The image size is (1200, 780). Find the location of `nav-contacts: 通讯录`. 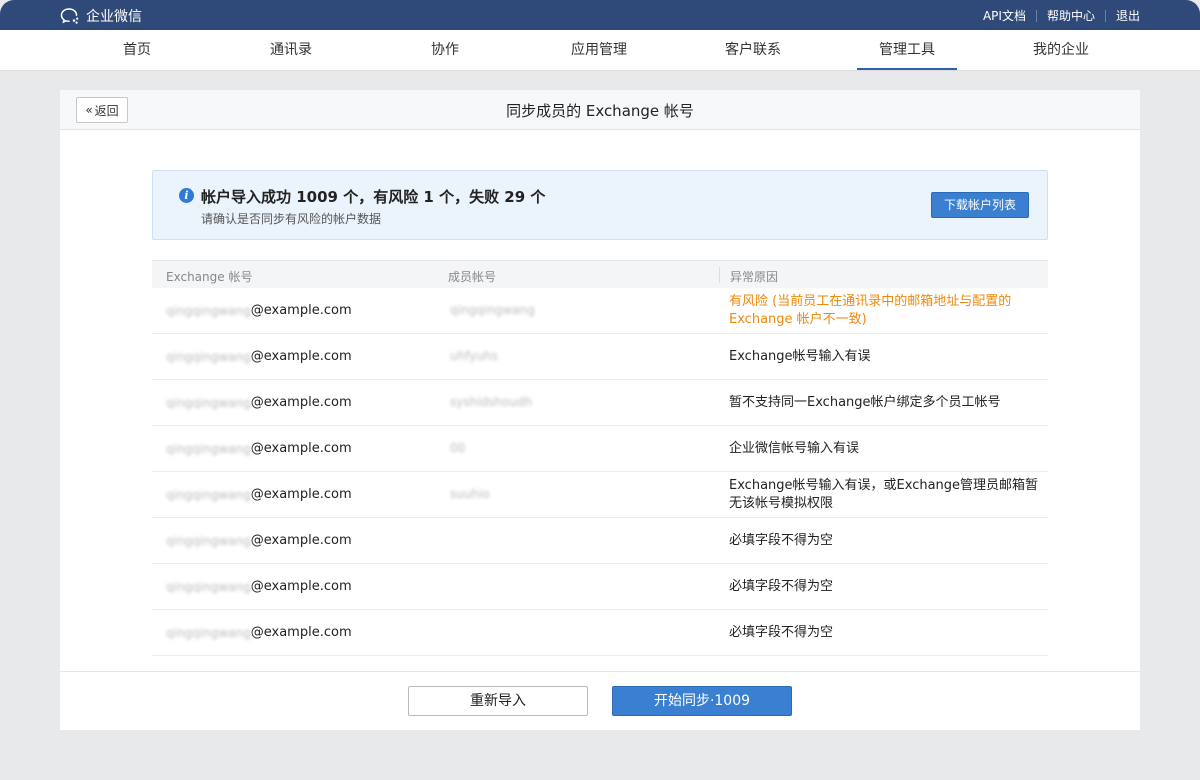

nav-contacts: 通讯录 is located at coordinates (291, 50).